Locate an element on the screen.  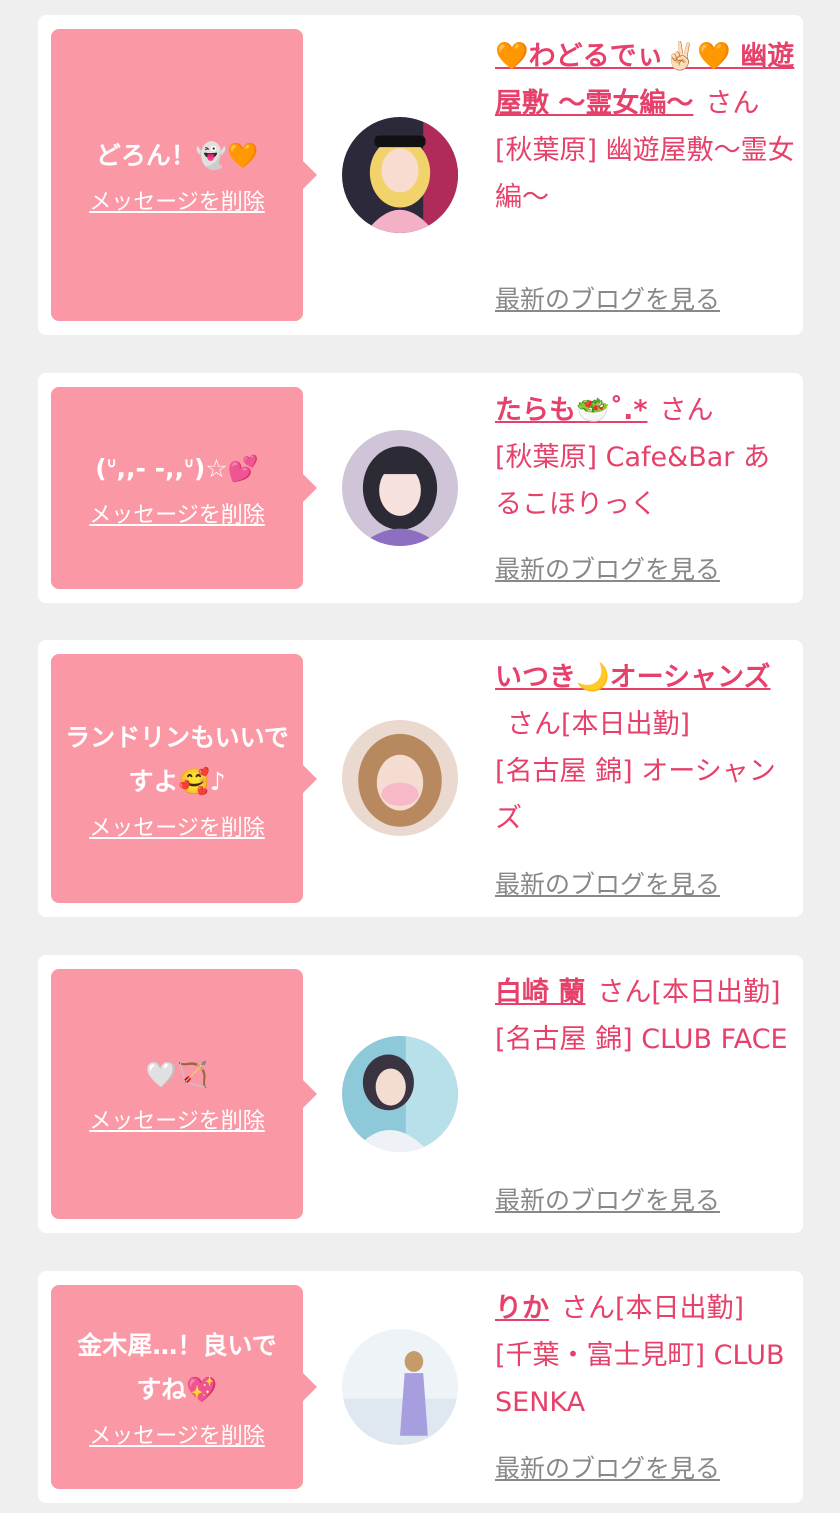
girl-info: いつき🌙オーシャンズさん[本日出勤] [名古屋 錦] オーシャンズ is located at coordinates (645, 748).